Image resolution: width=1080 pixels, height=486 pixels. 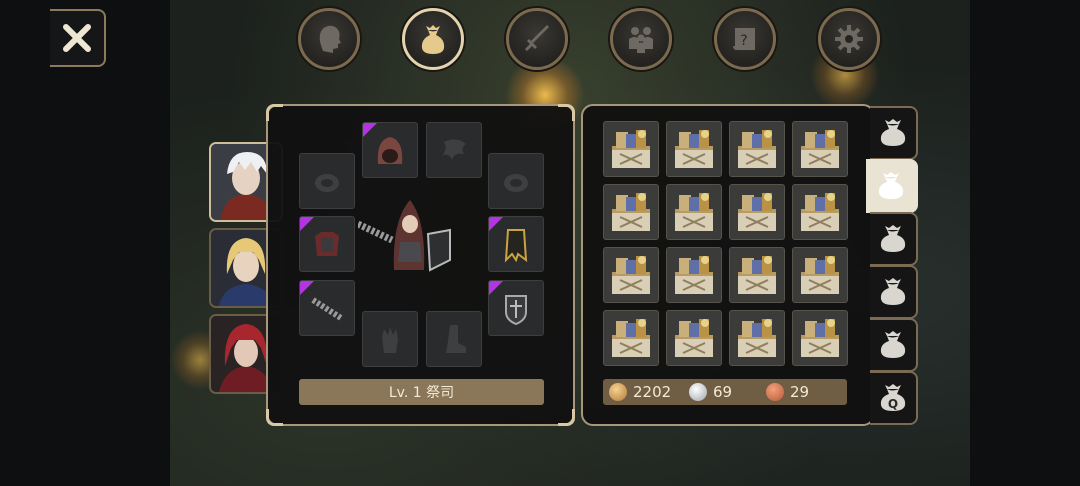 I want to click on cloak-slot, so click(x=454, y=150).